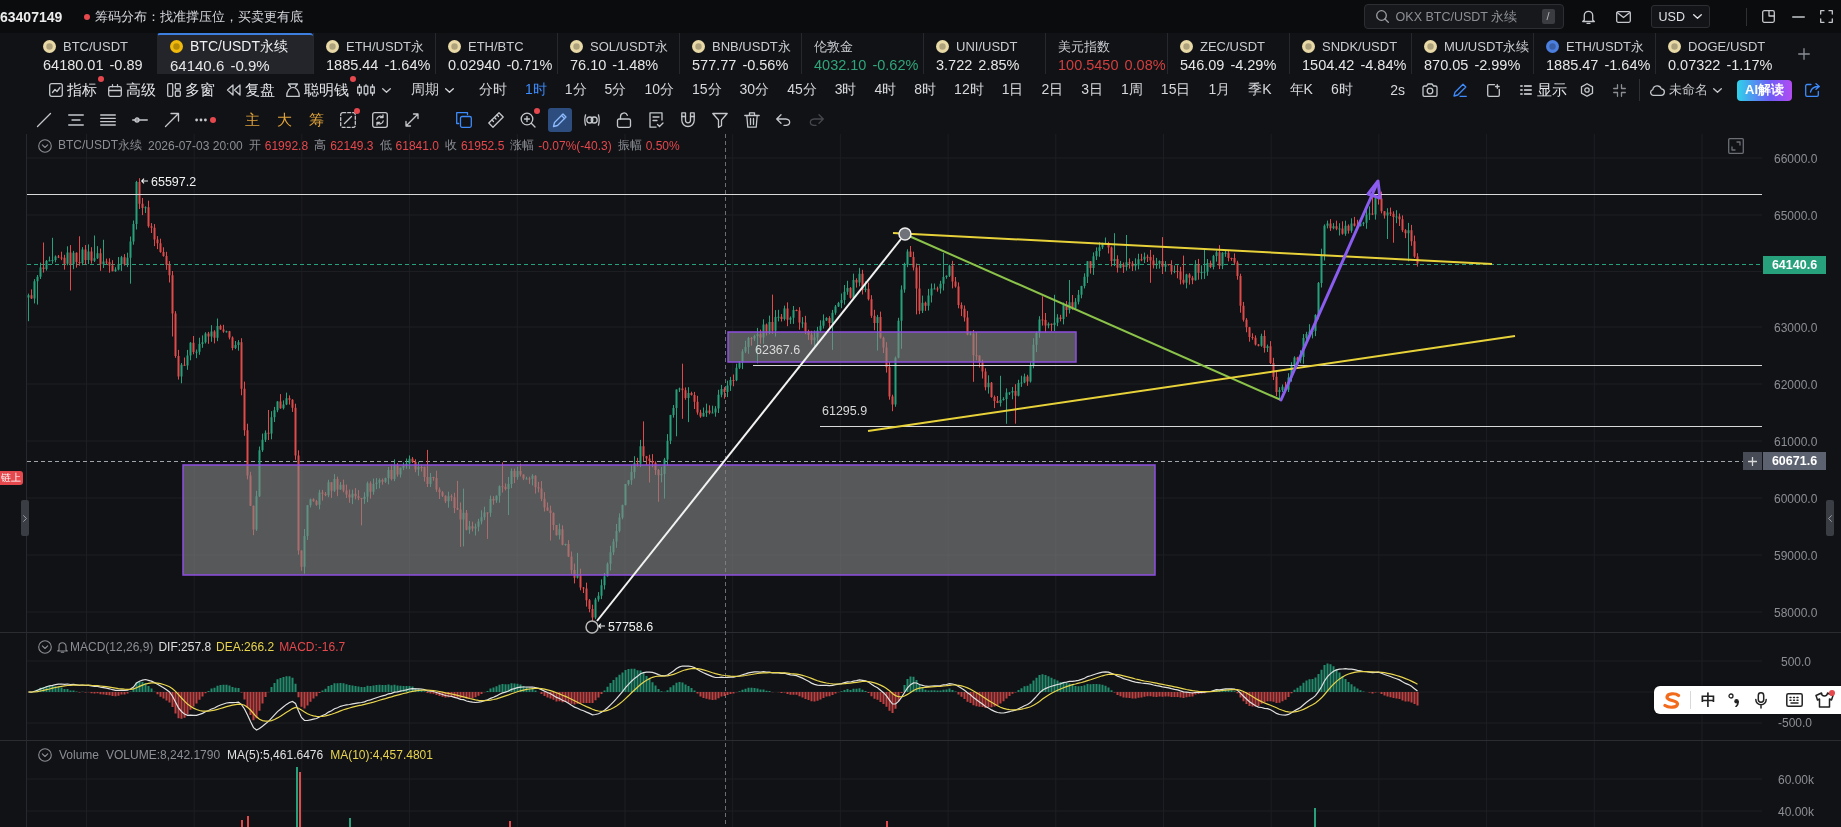 This screenshot has height=827, width=1841. Describe the element at coordinates (1012, 90) in the screenshot. I see `interval-tab: 1日` at that location.